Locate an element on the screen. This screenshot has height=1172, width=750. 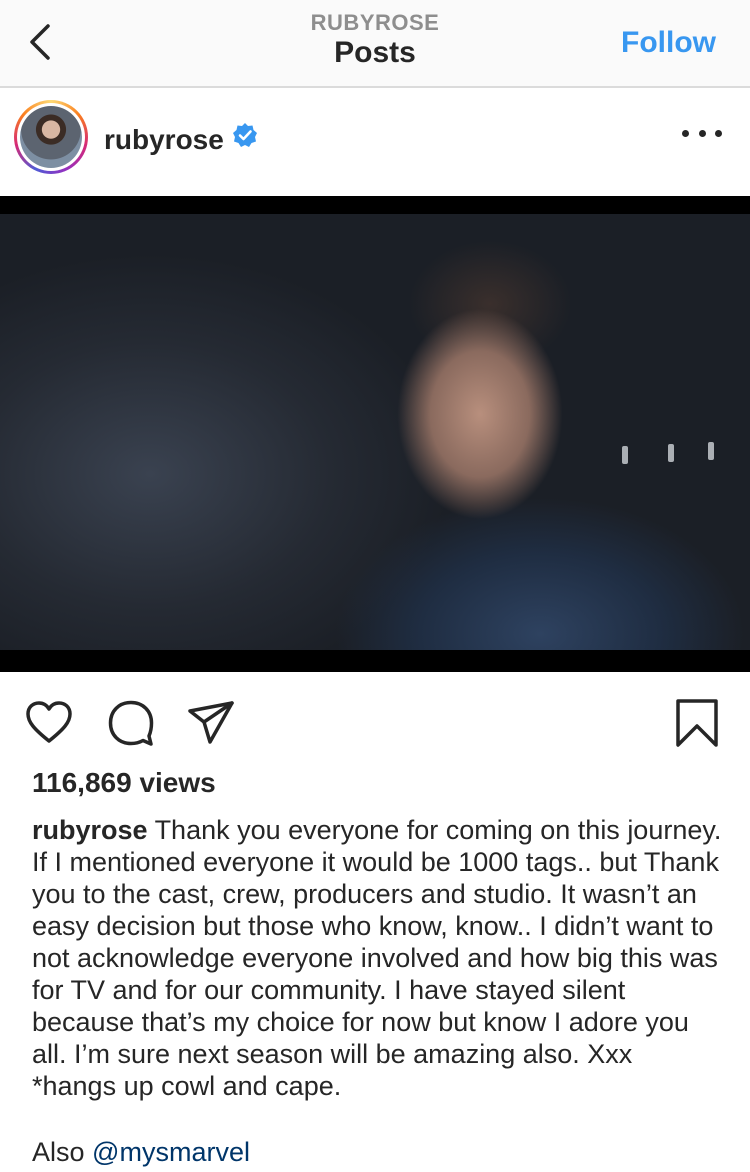
avatar is located at coordinates (51, 137).